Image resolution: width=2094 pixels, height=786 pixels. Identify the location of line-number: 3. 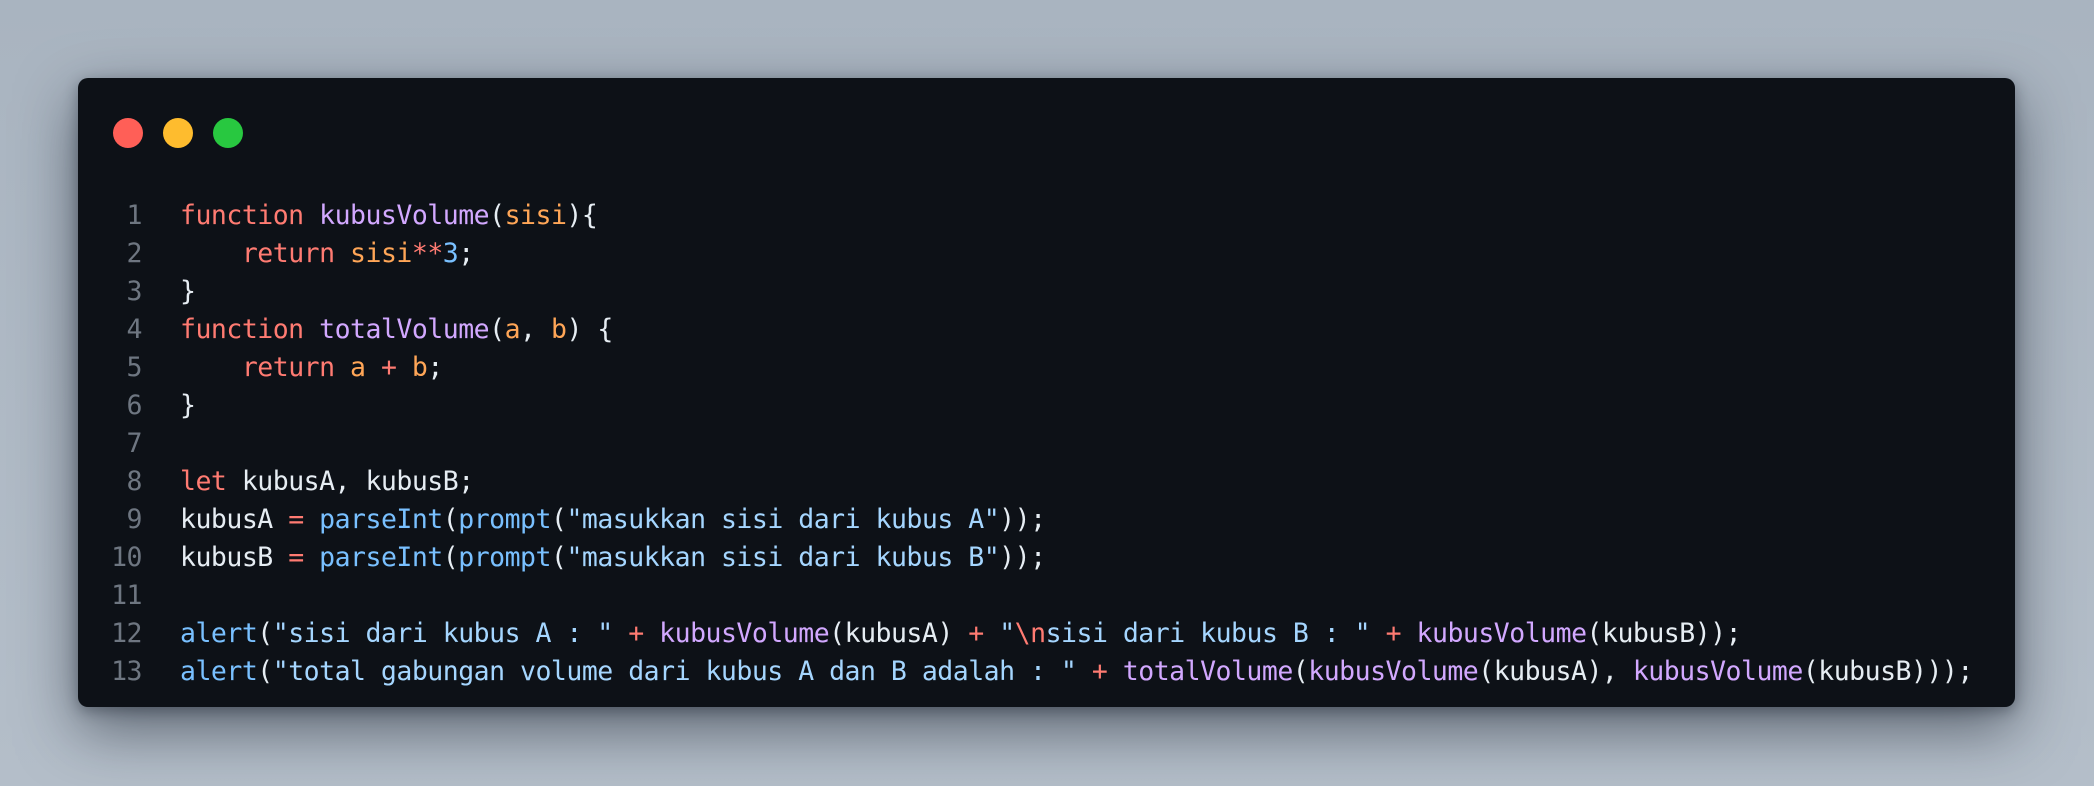
(134, 291).